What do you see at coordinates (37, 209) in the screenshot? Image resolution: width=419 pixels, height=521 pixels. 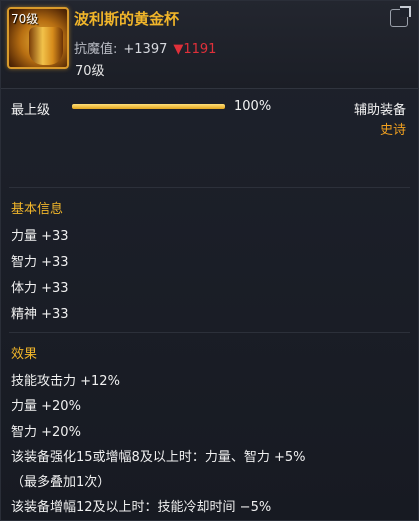 I see `basic-info-title: 基本信息` at bounding box center [37, 209].